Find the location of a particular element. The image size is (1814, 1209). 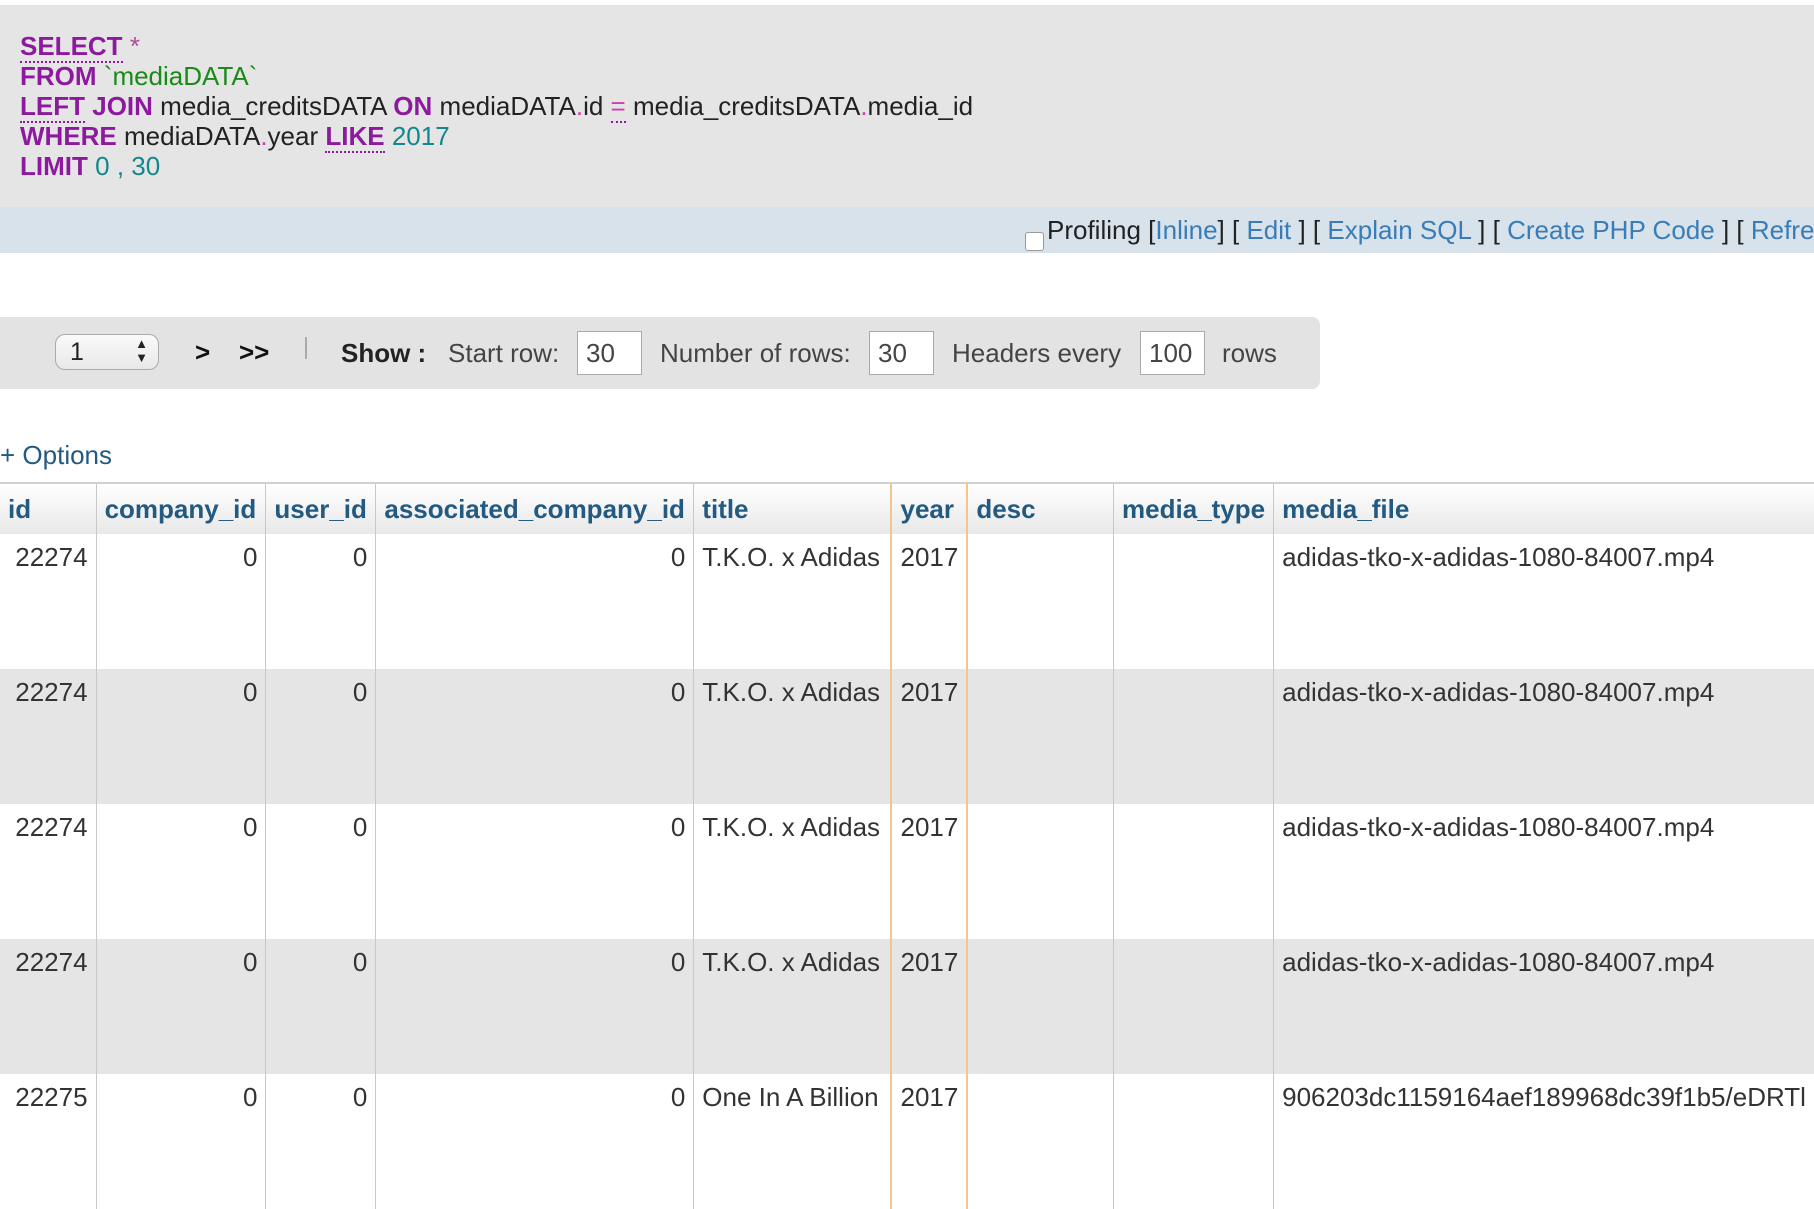

column-header-id: id is located at coordinates (48, 508).